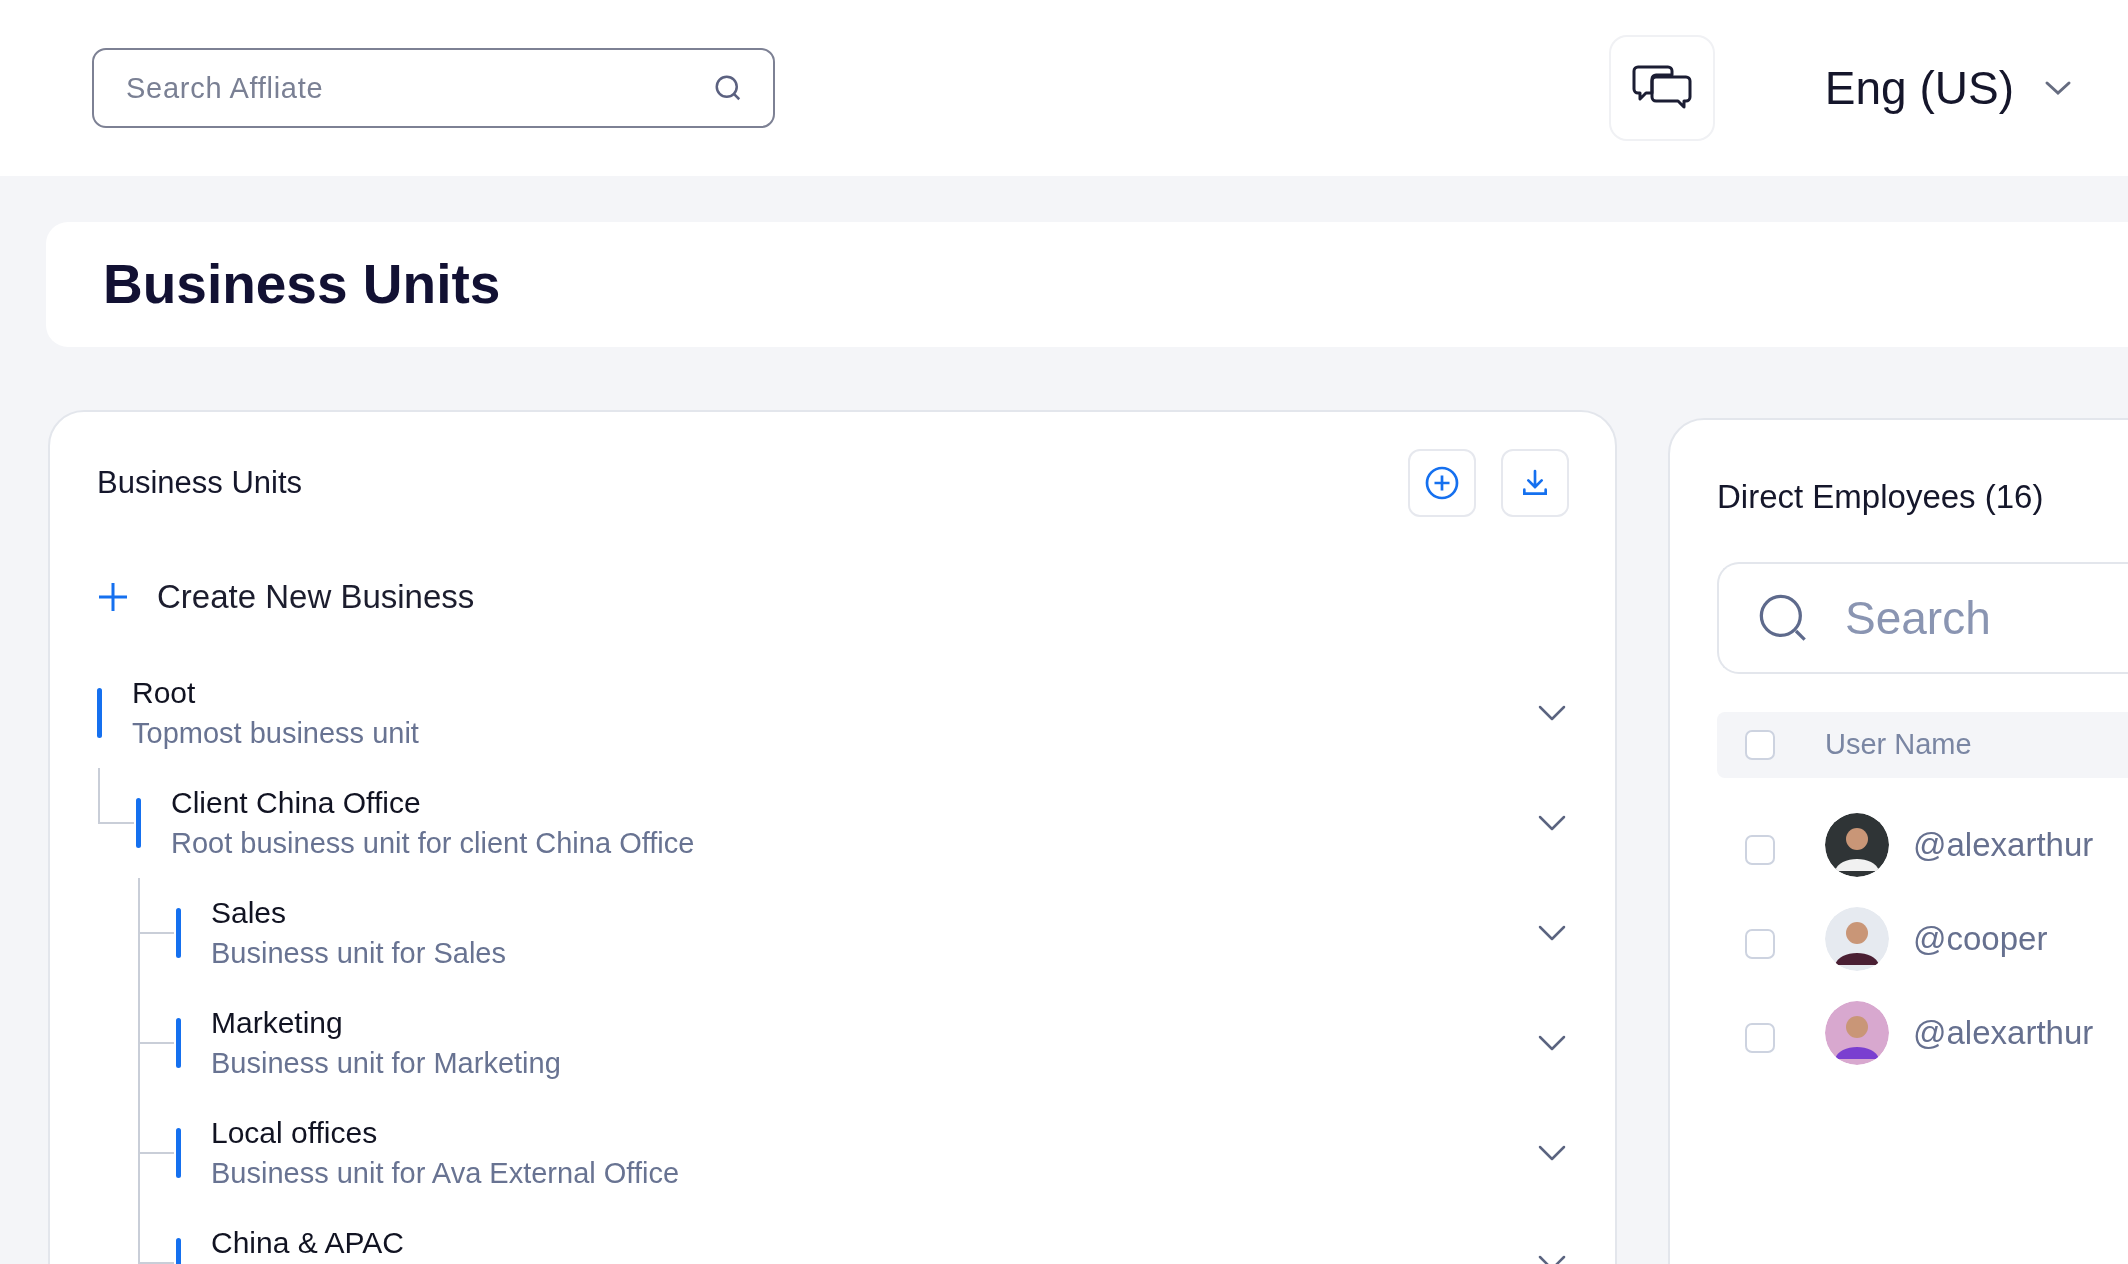  Describe the element at coordinates (276, 733) in the screenshot. I see `unit-description: Topmost business unit` at that location.